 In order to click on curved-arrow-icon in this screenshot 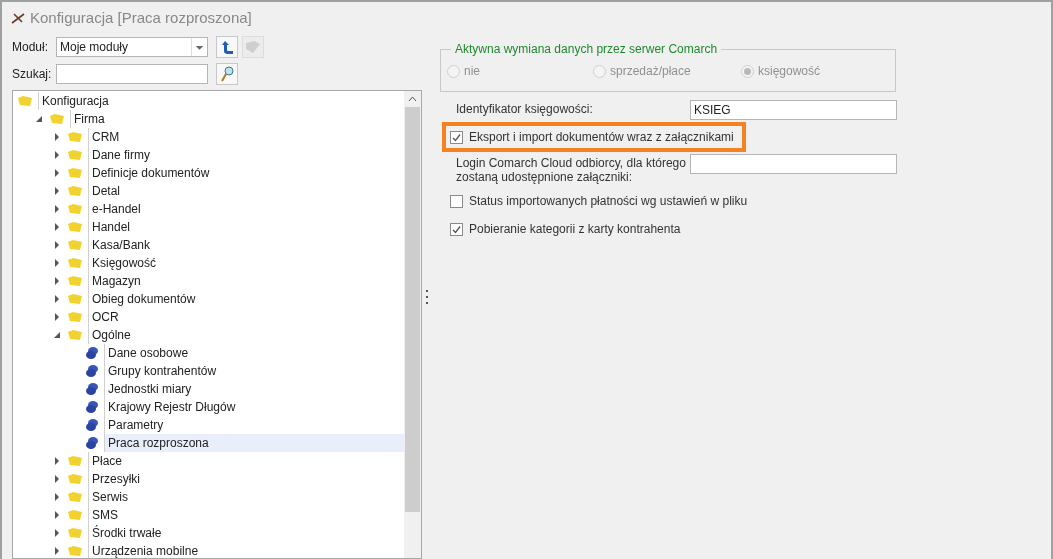, I will do `click(227, 47)`.